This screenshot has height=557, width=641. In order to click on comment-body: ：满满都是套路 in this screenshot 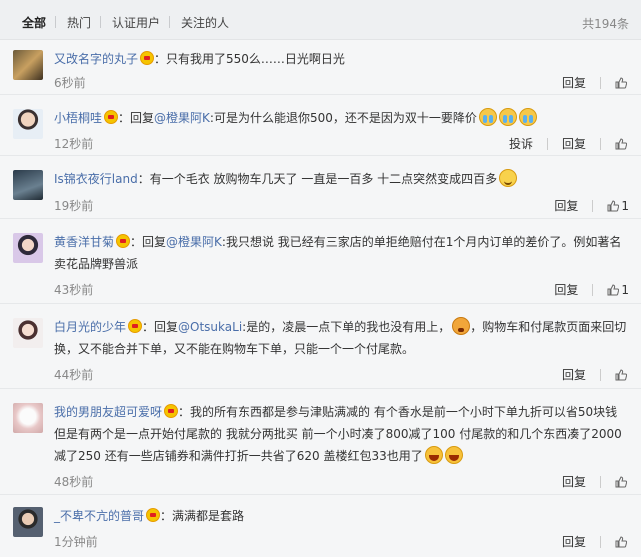, I will do `click(202, 516)`.